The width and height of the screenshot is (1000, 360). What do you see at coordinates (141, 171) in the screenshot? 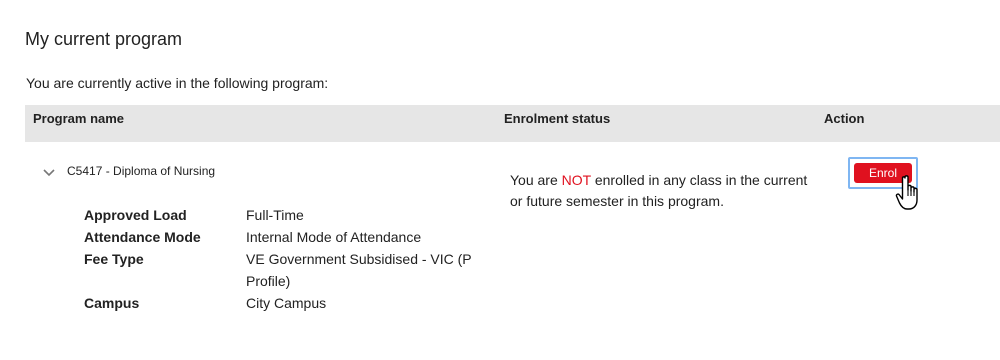
I see `program-name-link: C5417 - Diploma of Nursing` at bounding box center [141, 171].